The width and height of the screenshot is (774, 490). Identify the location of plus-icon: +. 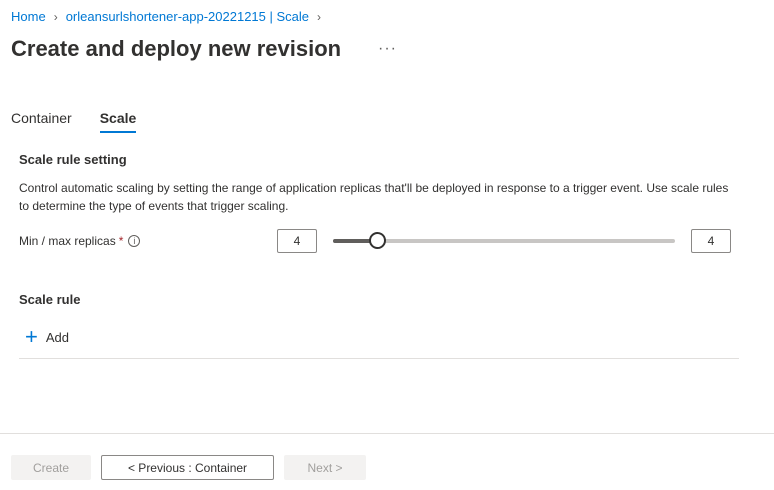
(31, 336).